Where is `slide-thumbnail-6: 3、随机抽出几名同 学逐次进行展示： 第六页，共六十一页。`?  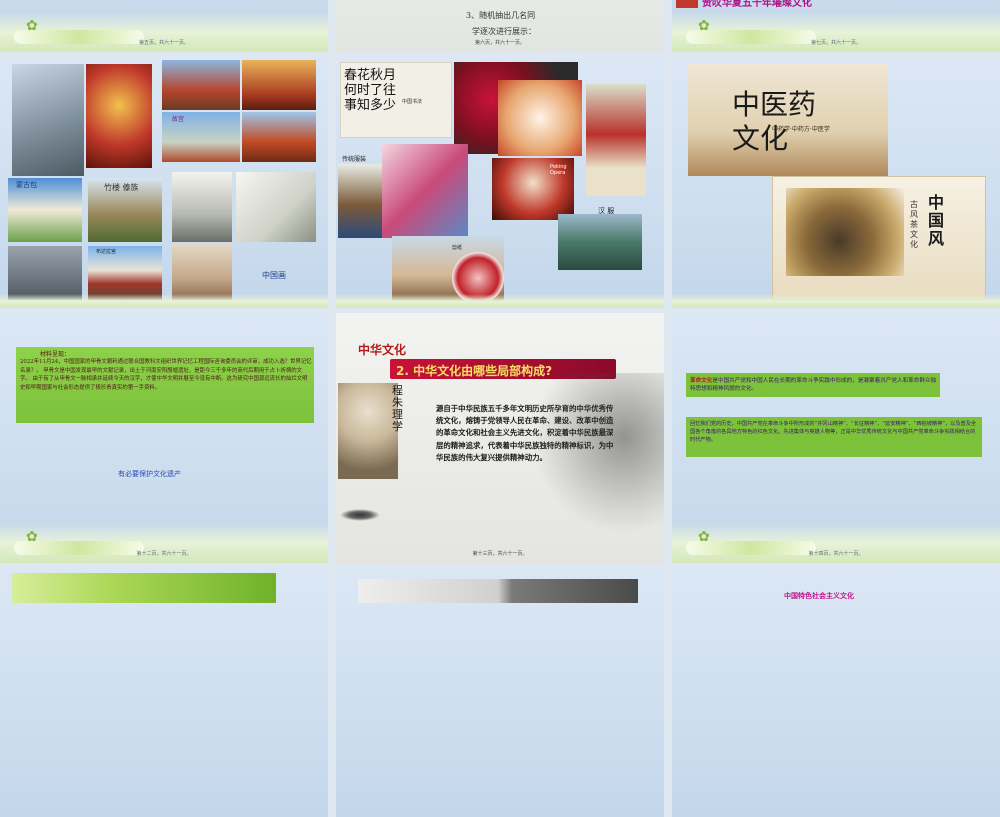
slide-thumbnail-6: 3、随机抽出几名同 学逐次进行展示： 第六页，共六十一页。 is located at coordinates (500, 26).